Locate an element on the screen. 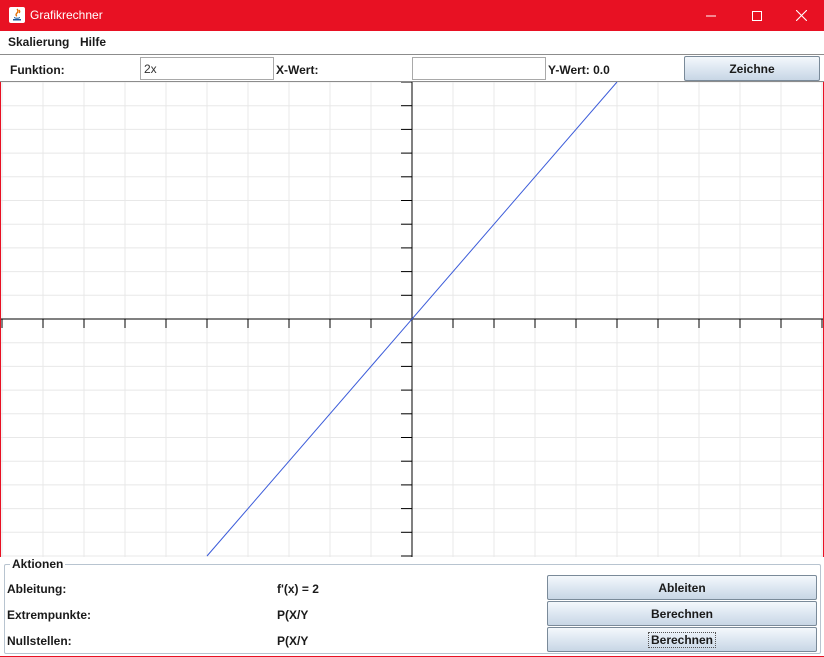 This screenshot has width=824, height=657. menu-skalierung: Skalierung is located at coordinates (38, 42).